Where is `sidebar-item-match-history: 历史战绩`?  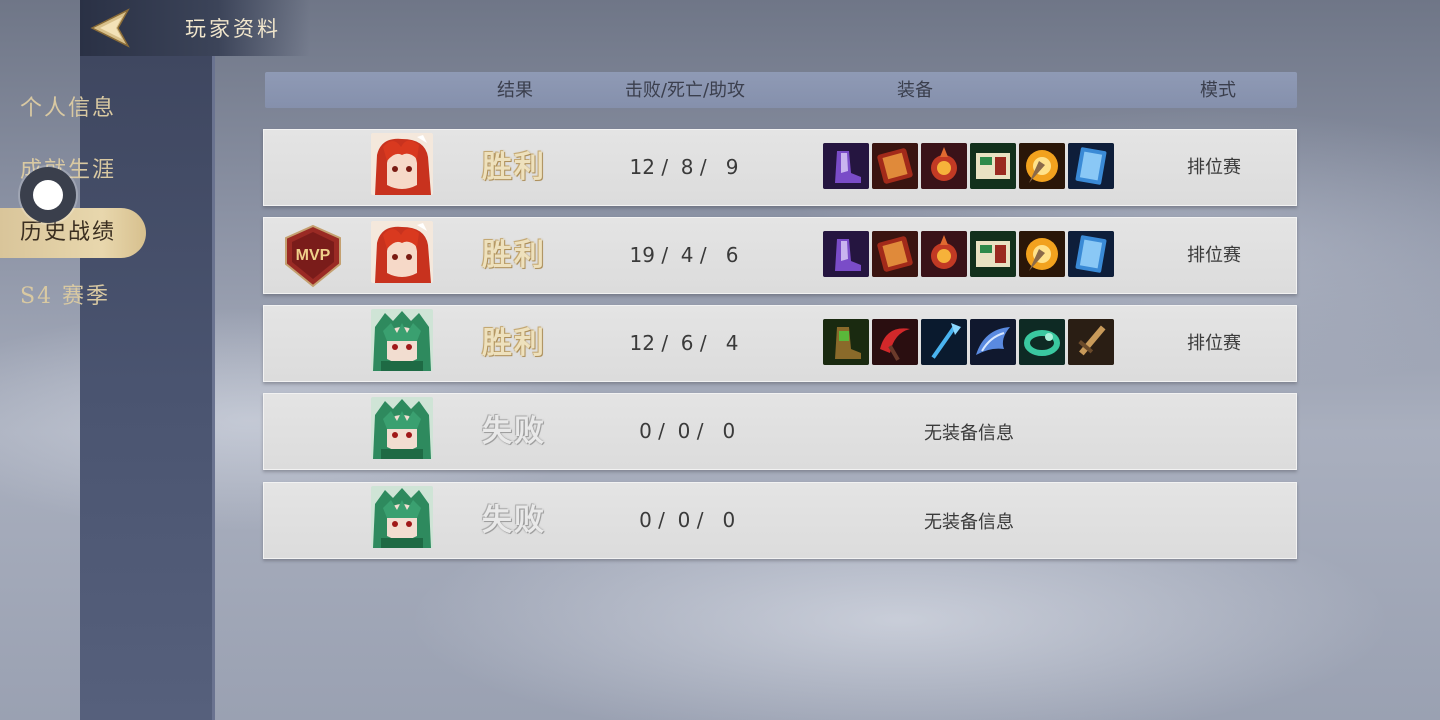 sidebar-item-match-history: 历史战绩 is located at coordinates (73, 233).